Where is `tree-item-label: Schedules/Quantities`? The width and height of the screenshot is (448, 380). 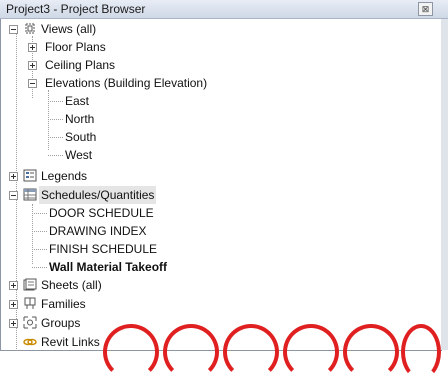
tree-item-label: Schedules/Quantities is located at coordinates (98, 195).